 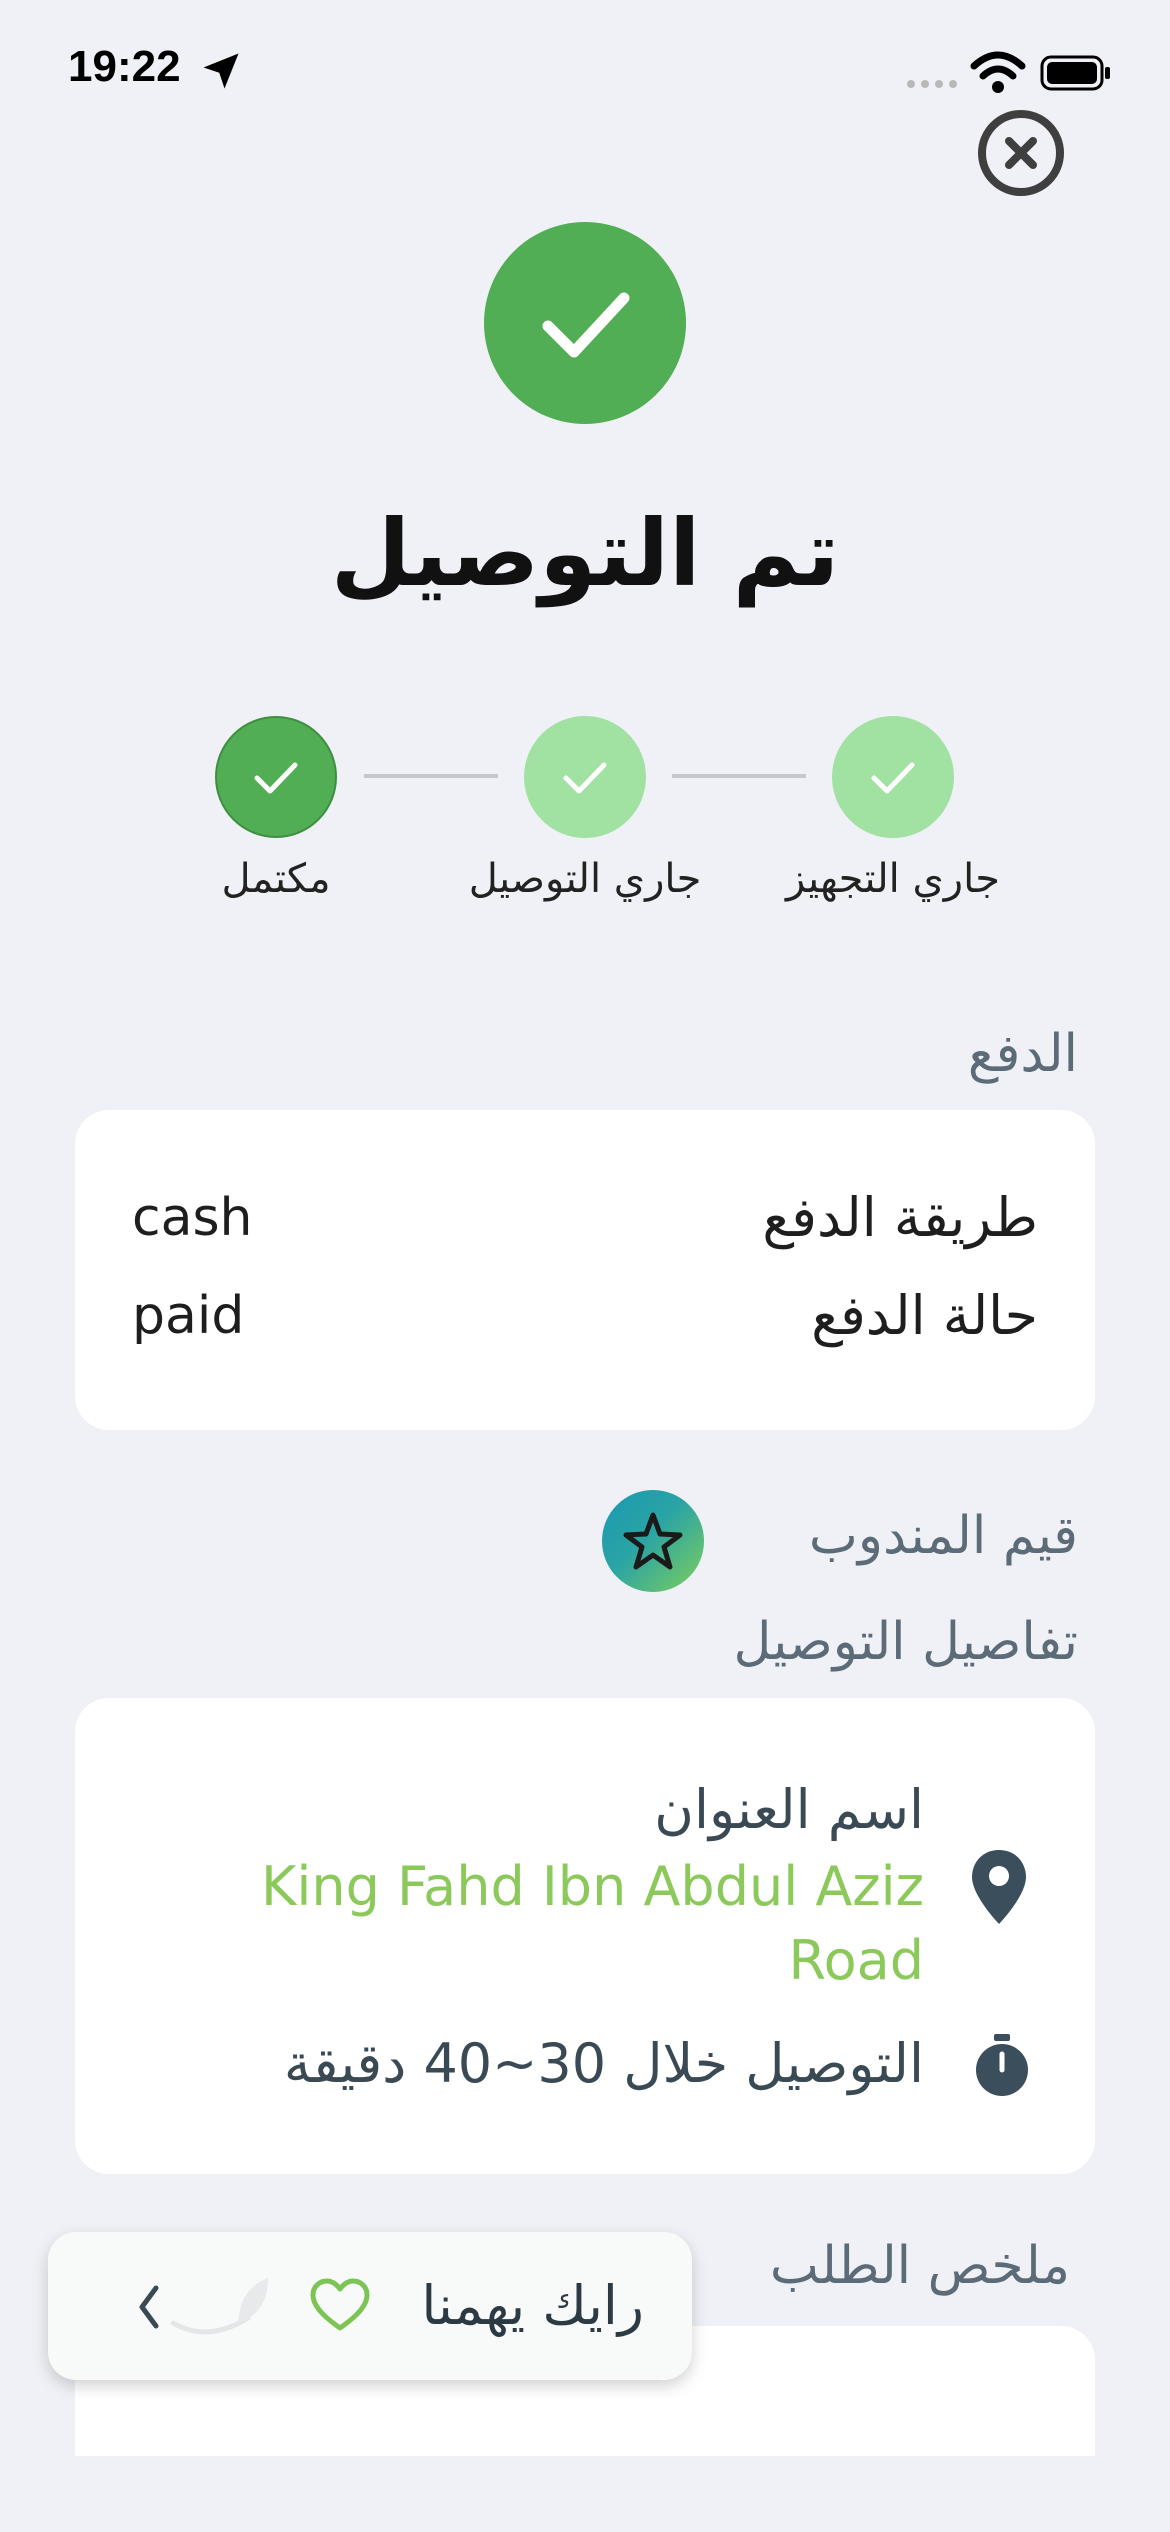 What do you see at coordinates (1022, 1054) in the screenshot?
I see `payment-section-title: الدفع` at bounding box center [1022, 1054].